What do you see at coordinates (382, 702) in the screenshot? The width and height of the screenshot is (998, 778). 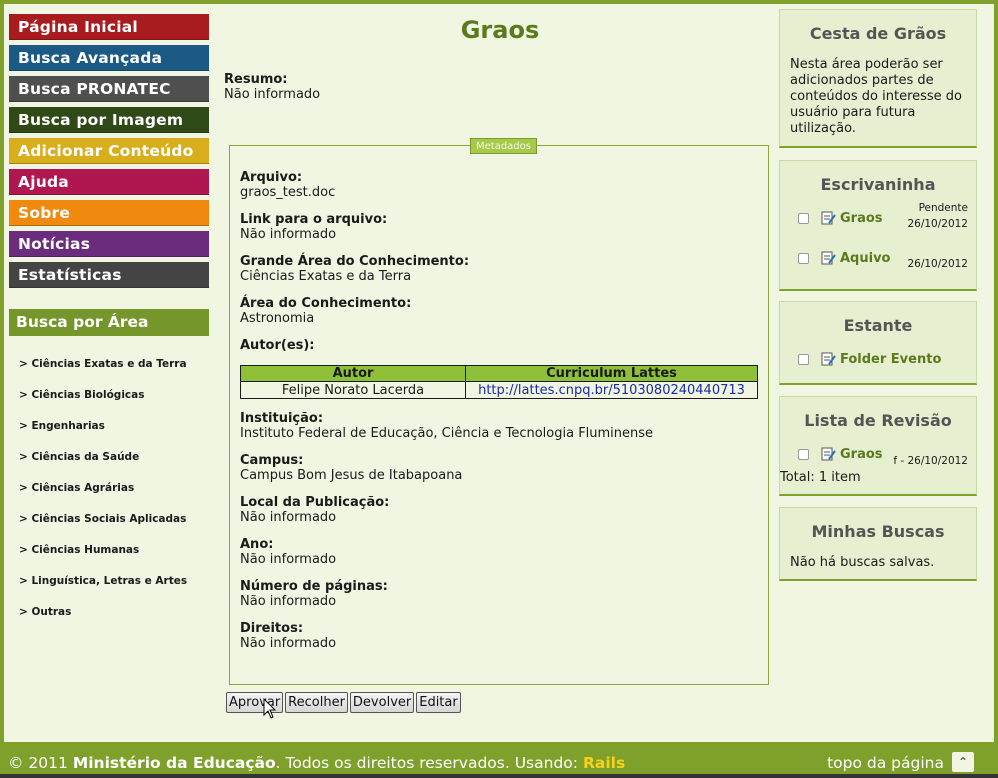 I see `devolver-button: Devolver` at bounding box center [382, 702].